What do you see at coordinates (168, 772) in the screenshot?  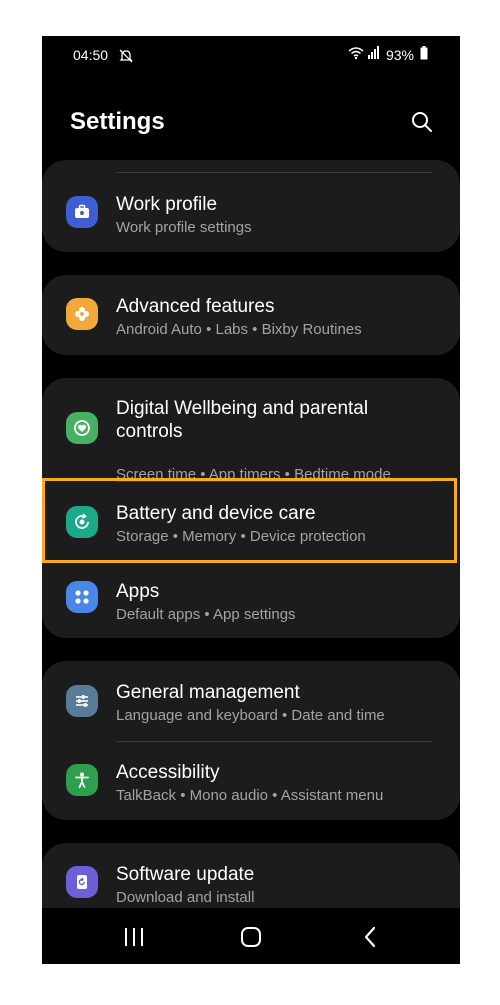 I see `setting-label: Accessibility` at bounding box center [168, 772].